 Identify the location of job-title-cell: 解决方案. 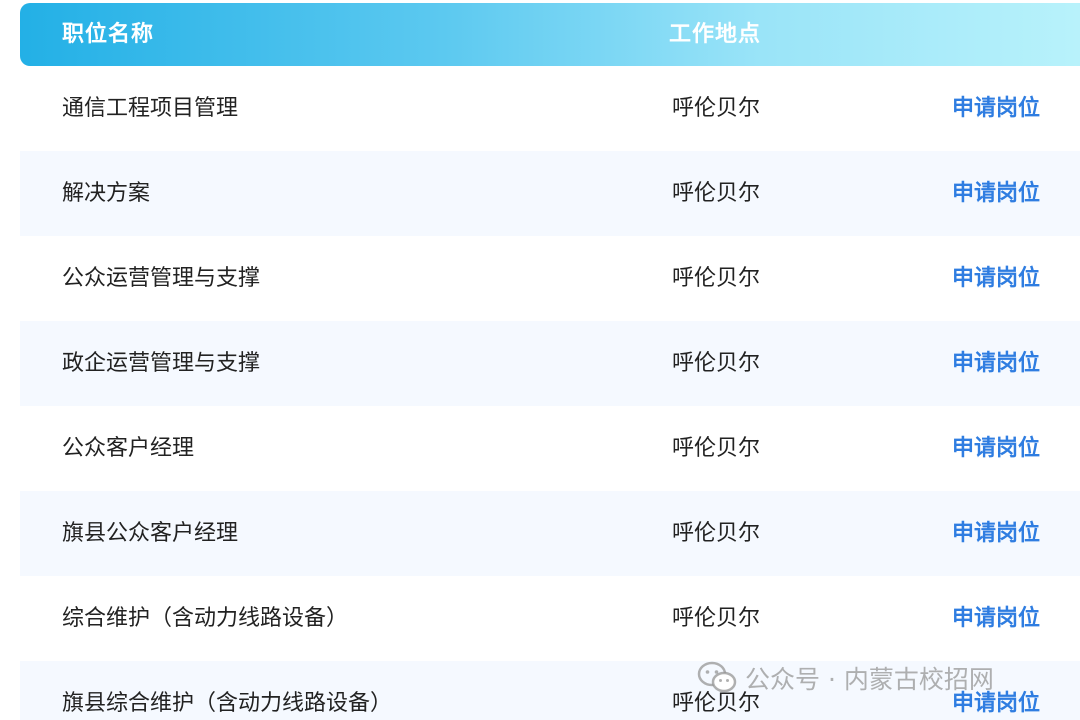
(106, 193).